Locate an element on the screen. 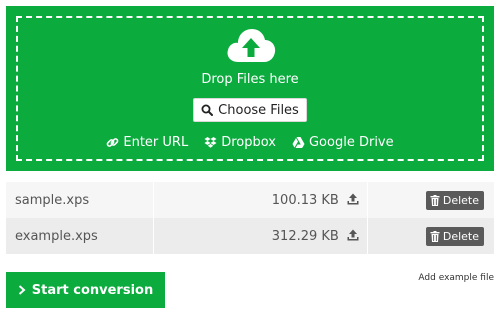  start-conversion-button: Start conversion is located at coordinates (85, 290).